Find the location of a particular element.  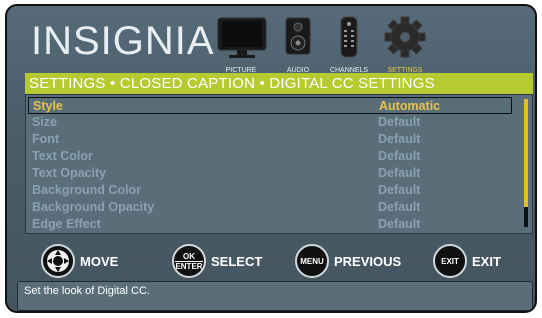

status-description: Set the look of Digital CC. is located at coordinates (275, 296).